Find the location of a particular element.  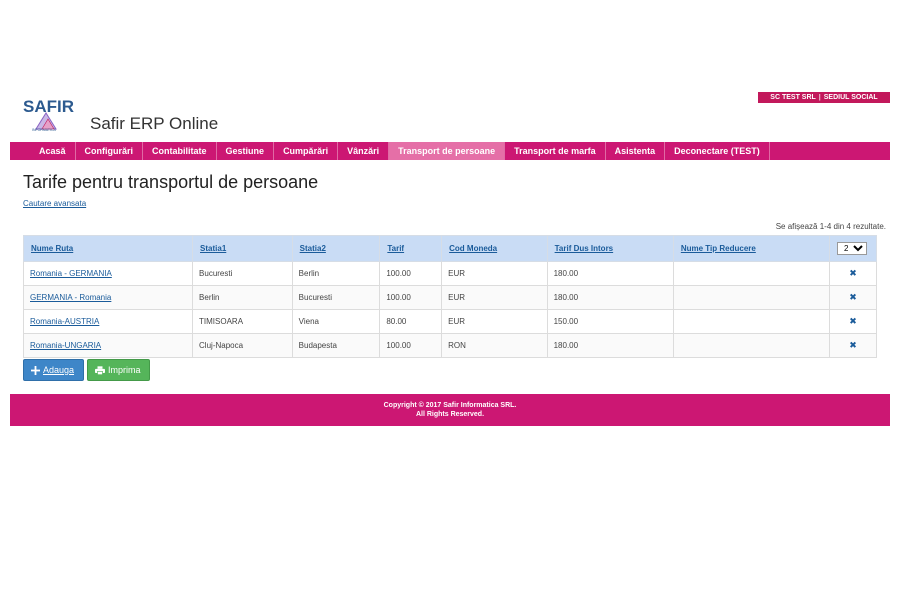

plus-icon is located at coordinates (35, 370).